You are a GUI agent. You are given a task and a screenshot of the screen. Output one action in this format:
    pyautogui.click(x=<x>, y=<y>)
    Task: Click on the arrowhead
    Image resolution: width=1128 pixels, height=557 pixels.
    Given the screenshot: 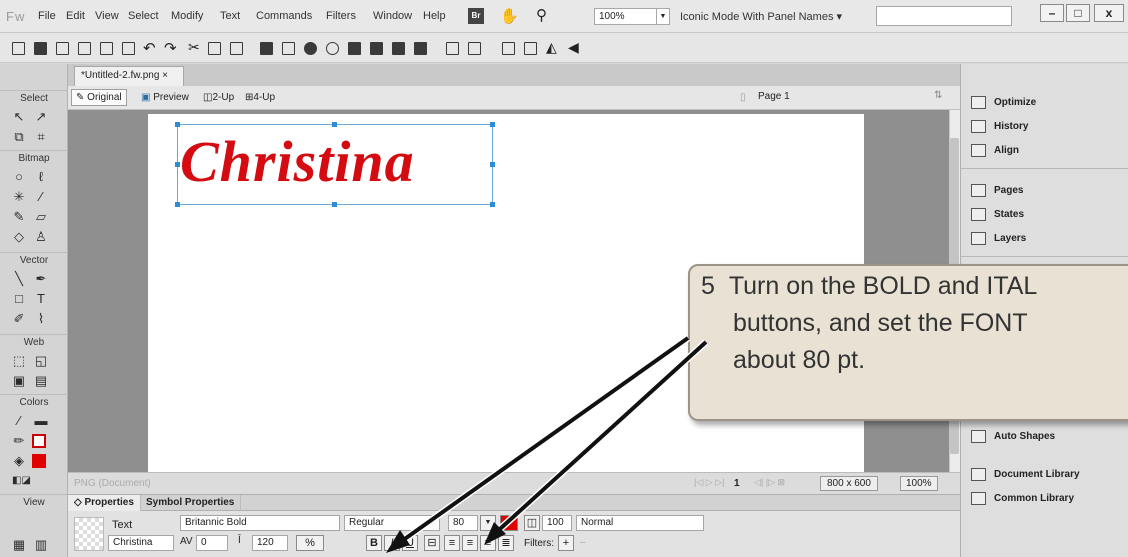 What is the action you would take?
    pyautogui.click(x=398, y=541)
    